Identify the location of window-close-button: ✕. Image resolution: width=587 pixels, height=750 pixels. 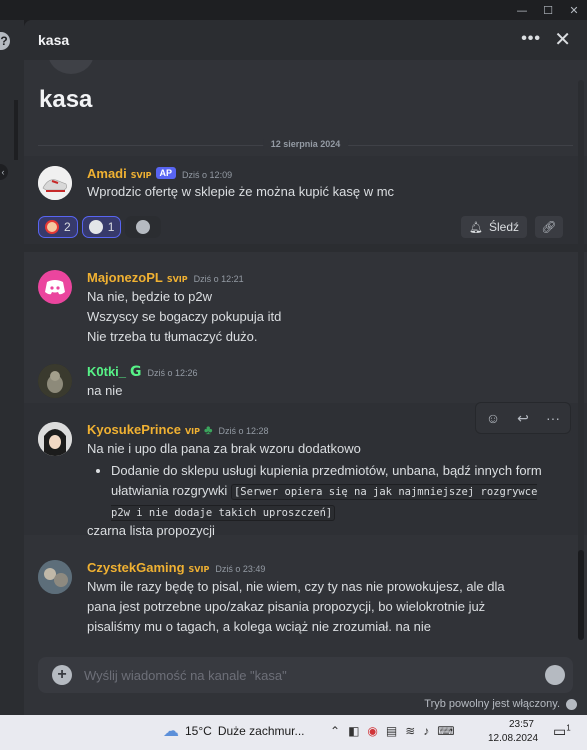
(574, 10).